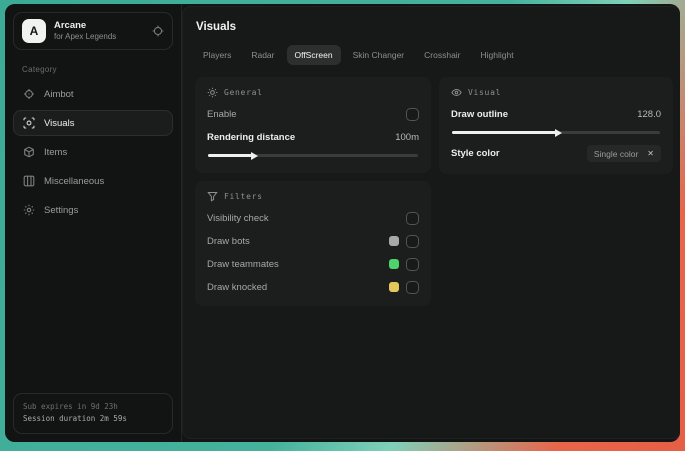 This screenshot has width=685, height=451. I want to click on draw-teammates-checkbox, so click(412, 264).